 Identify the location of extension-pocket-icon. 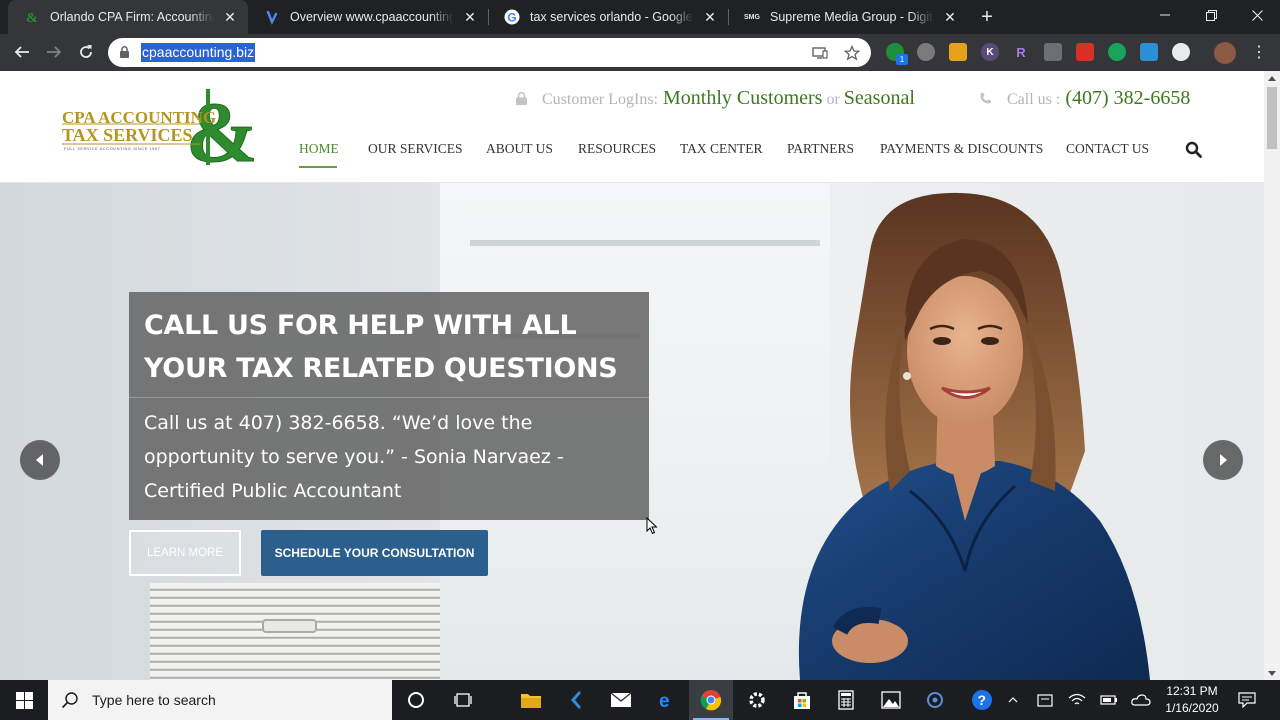
(1085, 52).